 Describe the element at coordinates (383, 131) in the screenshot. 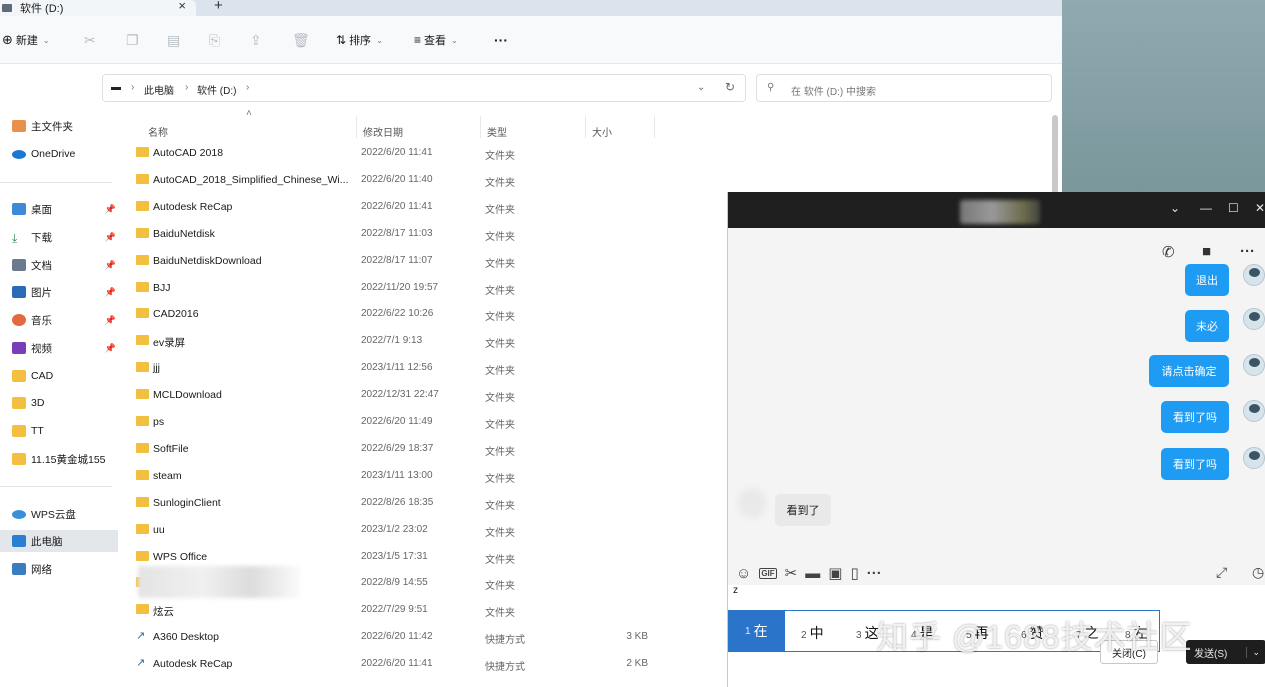

I see `column-header-date: 修改日期` at that location.